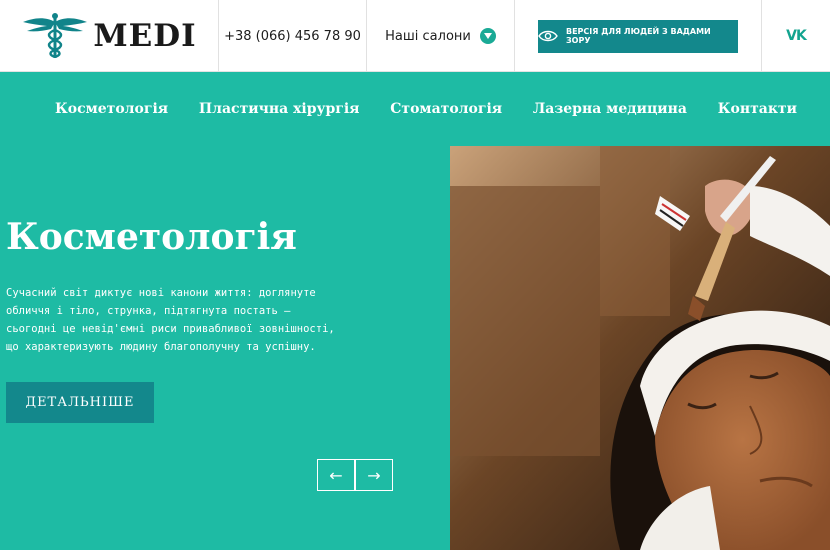 The height and width of the screenshot is (550, 830). What do you see at coordinates (548, 36) in the screenshot?
I see `eye-icon` at bounding box center [548, 36].